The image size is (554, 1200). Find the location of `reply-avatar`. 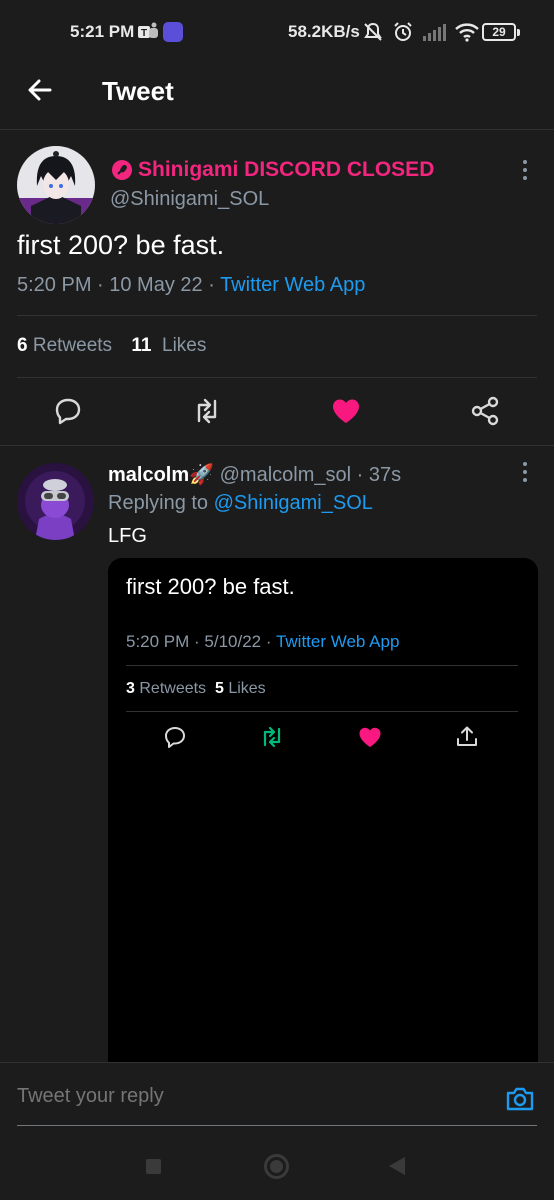

reply-avatar is located at coordinates (55, 501).